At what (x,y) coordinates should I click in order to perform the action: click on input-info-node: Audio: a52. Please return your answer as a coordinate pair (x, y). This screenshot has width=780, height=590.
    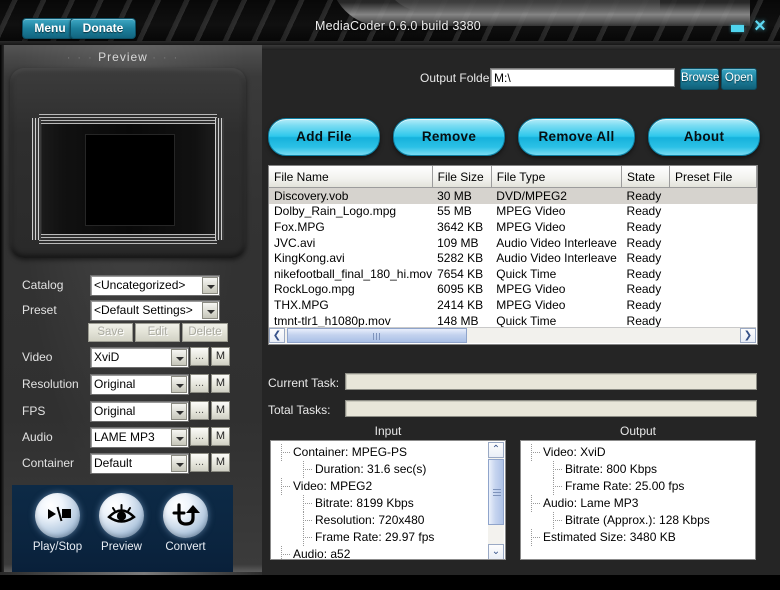
    Looking at the image, I should click on (354, 552).